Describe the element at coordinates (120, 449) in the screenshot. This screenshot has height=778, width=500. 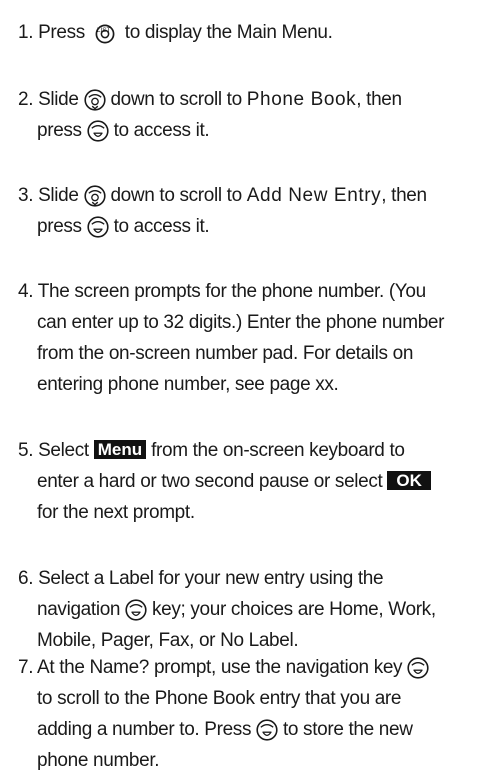
I see `menu-softkey-badge: Menu` at that location.